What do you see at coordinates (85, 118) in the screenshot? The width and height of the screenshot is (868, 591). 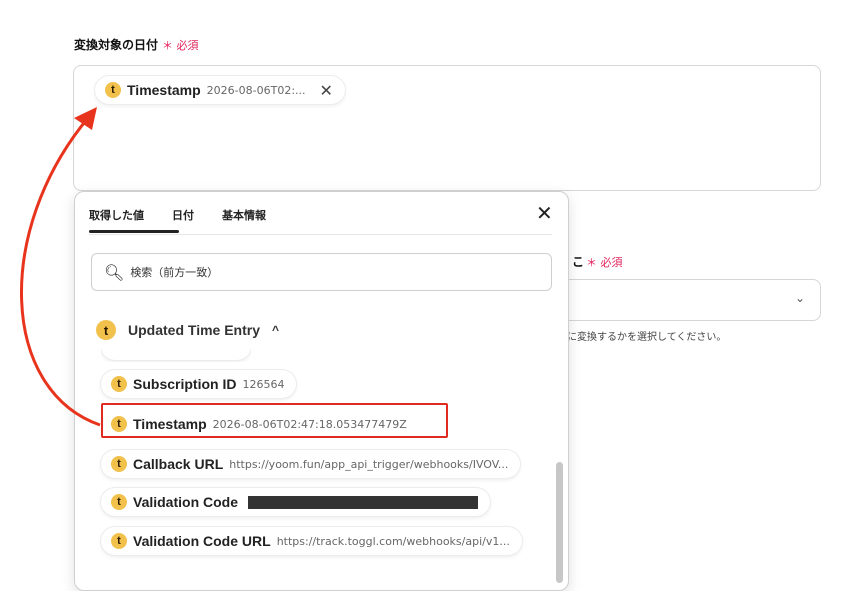 I see `arrow-head` at bounding box center [85, 118].